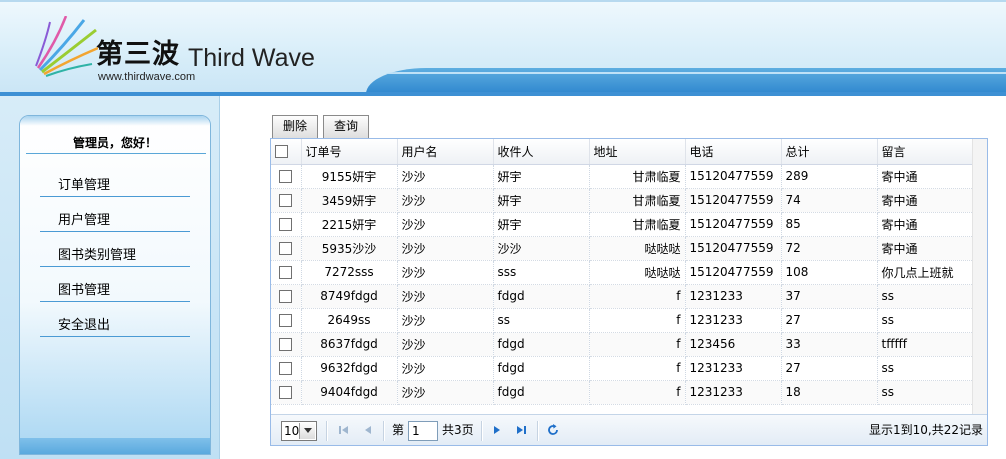 This screenshot has height=459, width=1006. What do you see at coordinates (541, 224) in the screenshot?
I see `cell-recipient: 妍宇` at bounding box center [541, 224].